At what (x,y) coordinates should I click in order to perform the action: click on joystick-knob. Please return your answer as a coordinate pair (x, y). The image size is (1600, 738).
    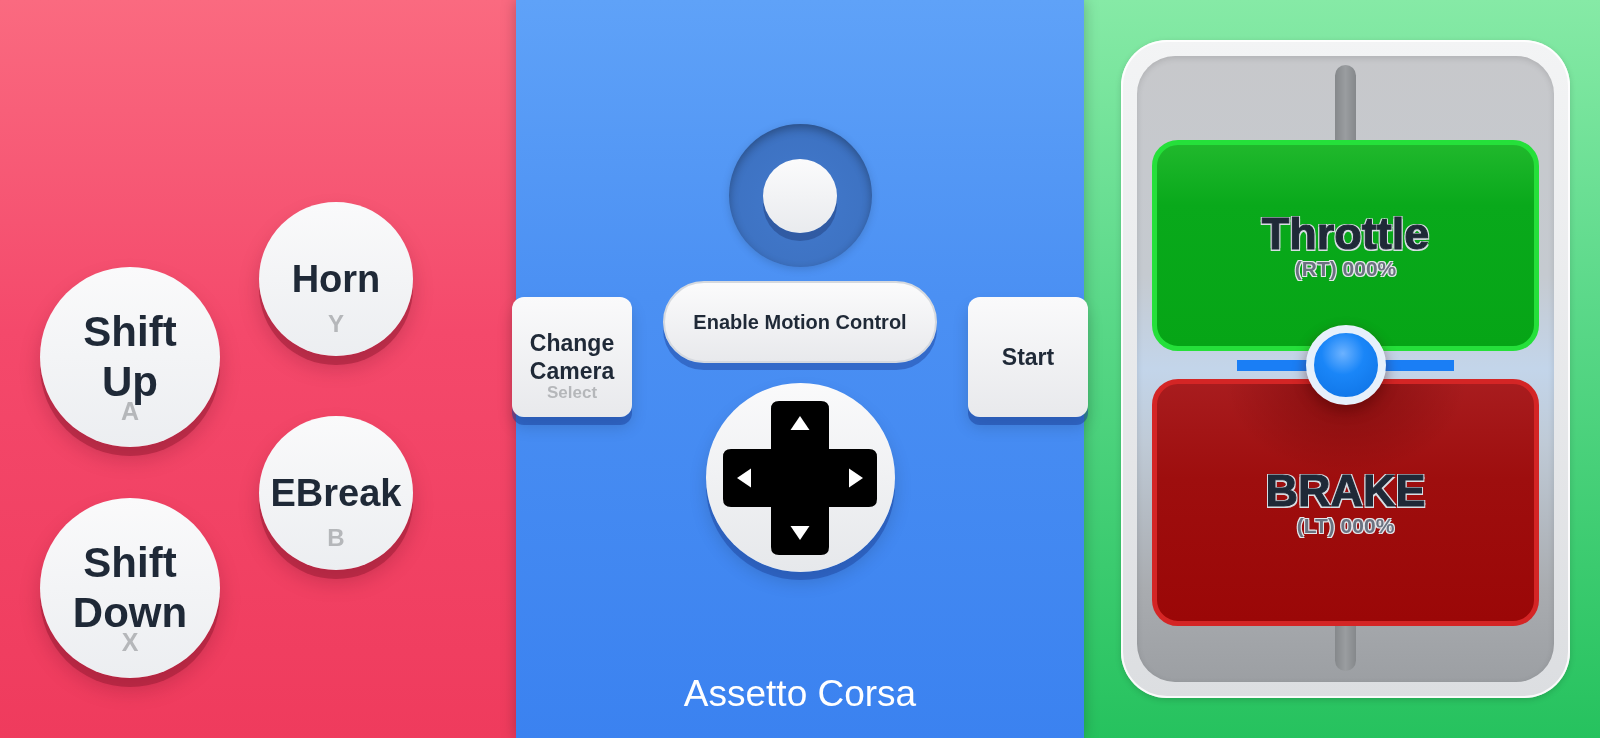
    Looking at the image, I should click on (800, 195).